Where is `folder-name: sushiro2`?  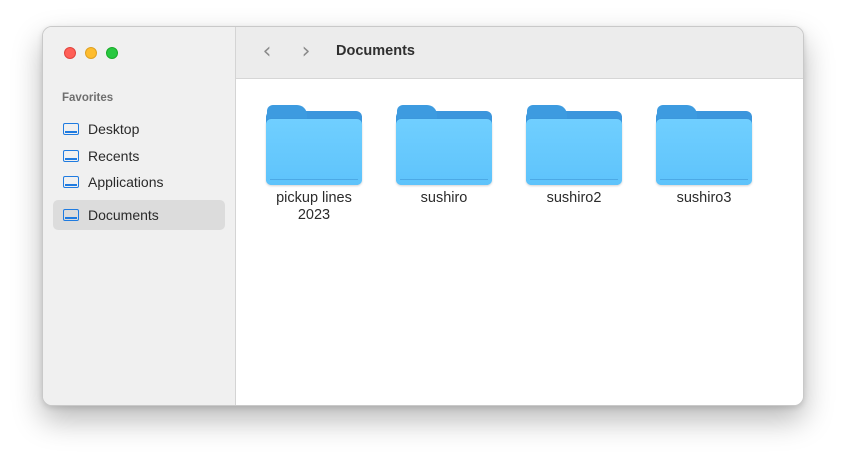 folder-name: sushiro2 is located at coordinates (574, 198).